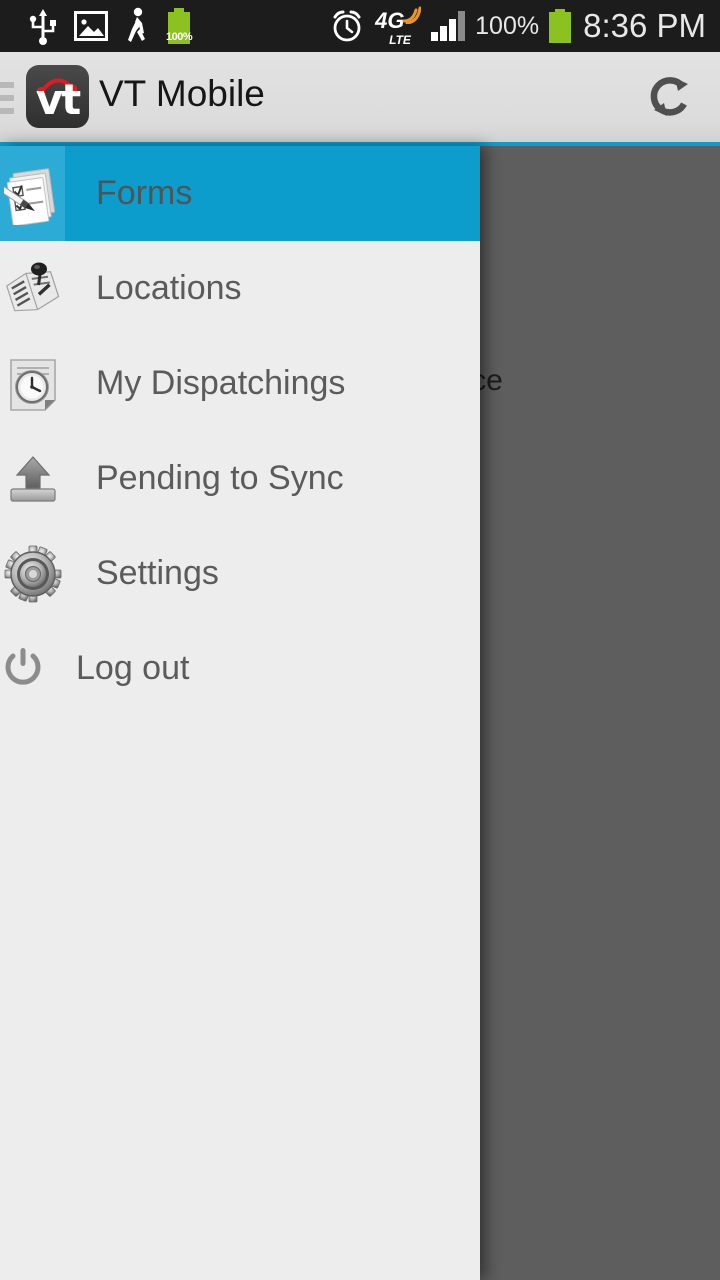 The image size is (720, 1280). I want to click on pedometer-icon, so click(136, 24).